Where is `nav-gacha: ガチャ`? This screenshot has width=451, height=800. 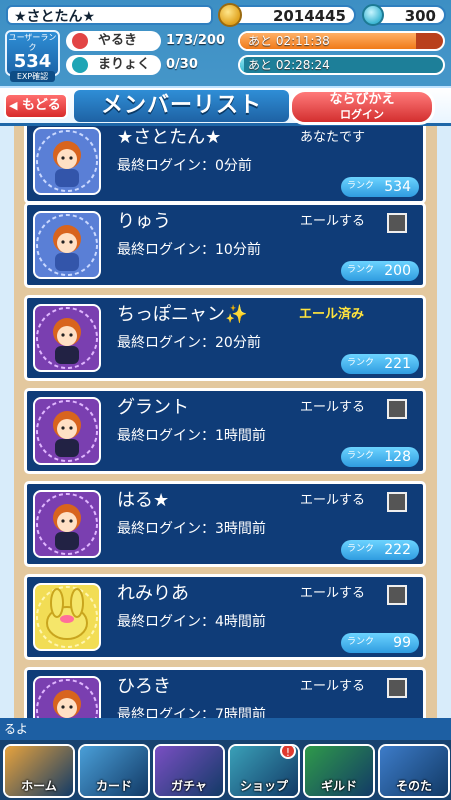
nav-gacha: ガチャ is located at coordinates (189, 771).